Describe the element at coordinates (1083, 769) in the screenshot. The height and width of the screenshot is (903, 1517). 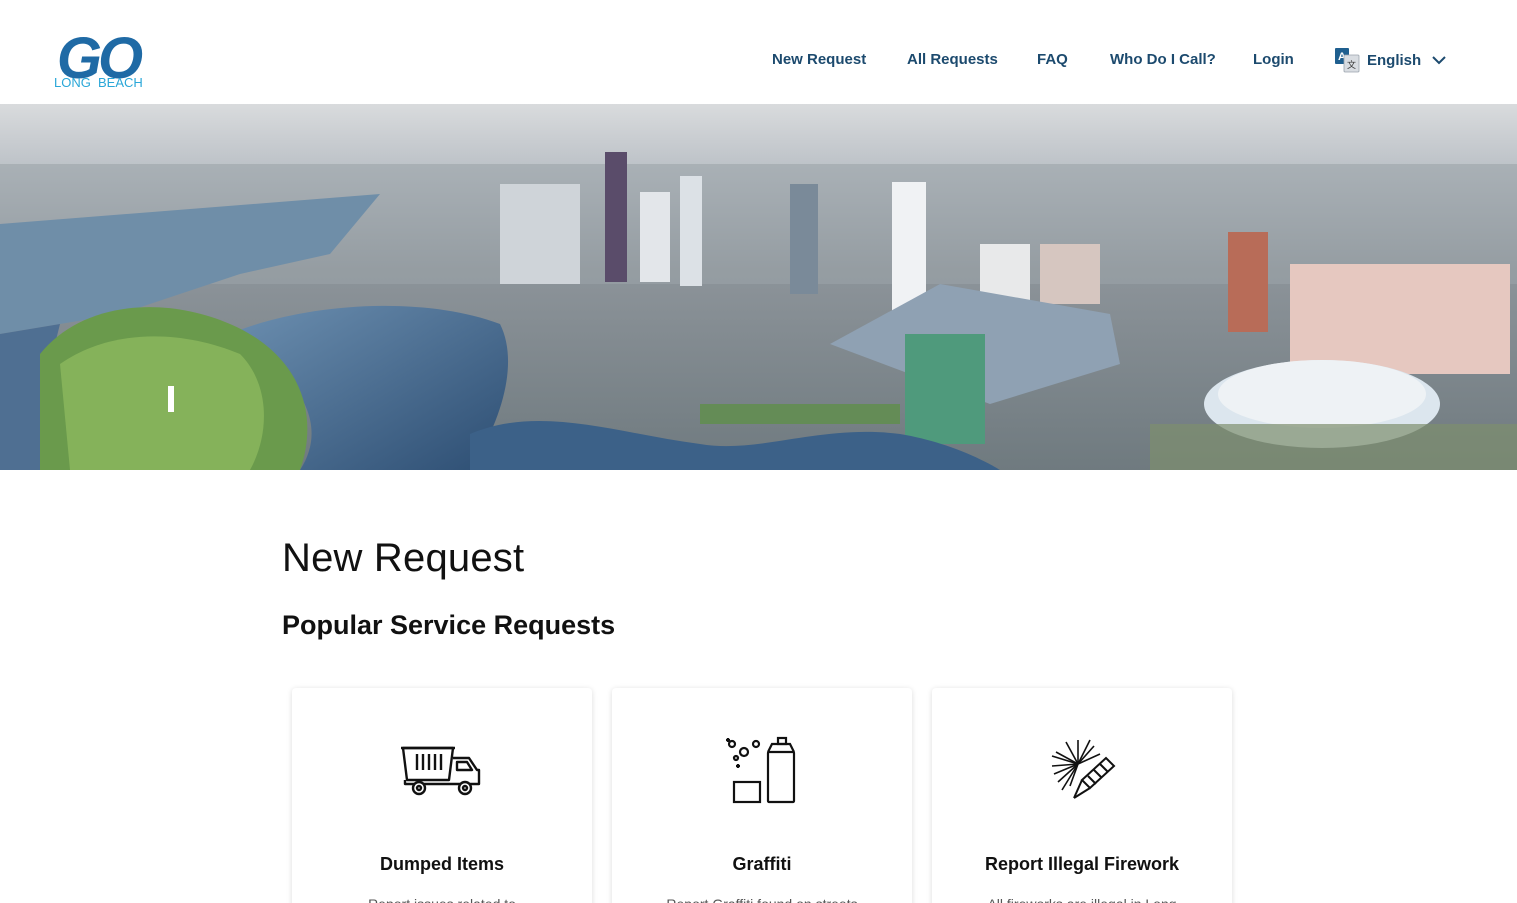
I see `firework-icon` at that location.